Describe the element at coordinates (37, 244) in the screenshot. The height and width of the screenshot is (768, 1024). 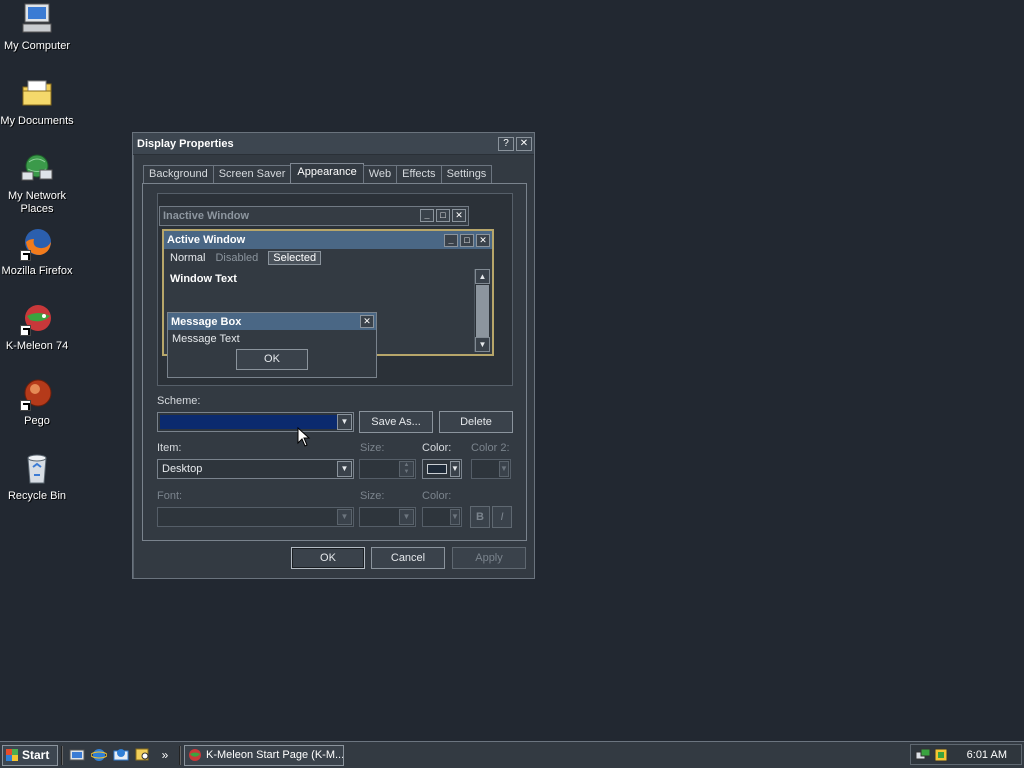
I see `firefox-icon` at that location.